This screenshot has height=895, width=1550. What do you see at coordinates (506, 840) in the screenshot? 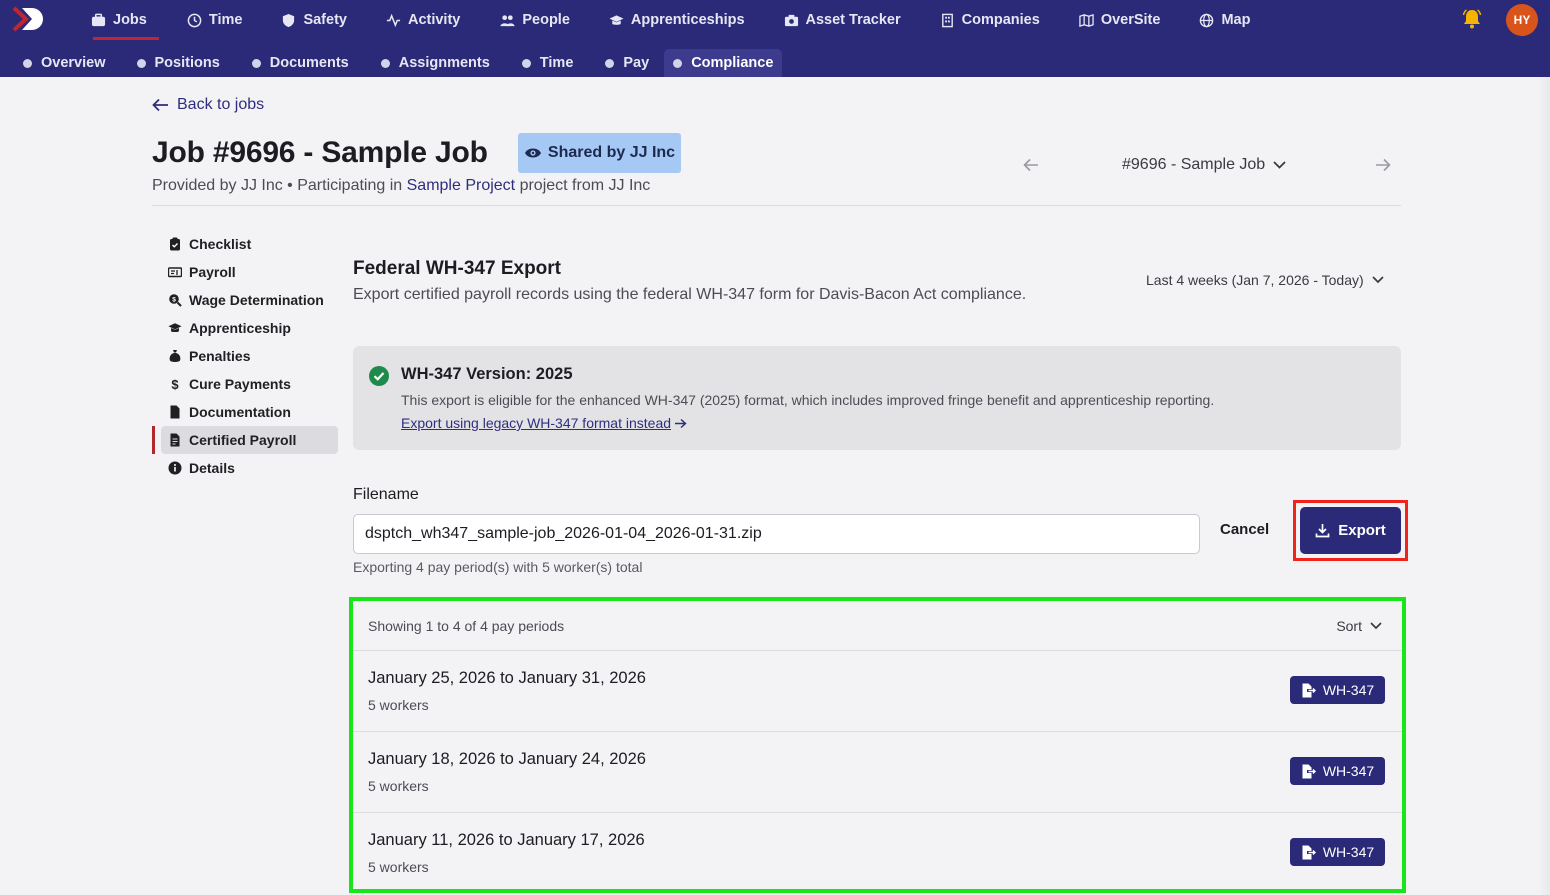
I see `pay-period-range: January 11, 2026 to January 17, 2026` at bounding box center [506, 840].